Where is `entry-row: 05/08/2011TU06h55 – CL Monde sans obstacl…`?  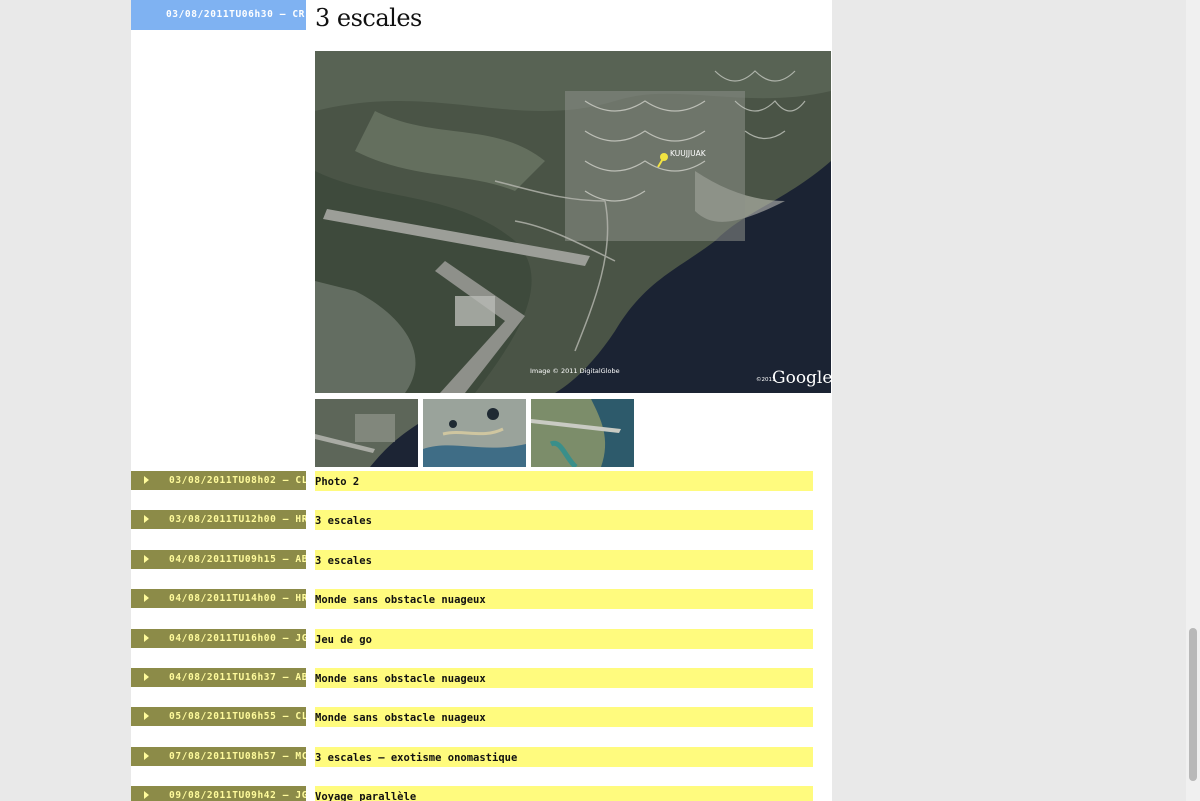
entry-row: 05/08/2011TU06h55 – CL Monde sans obstacl… is located at coordinates (472, 717).